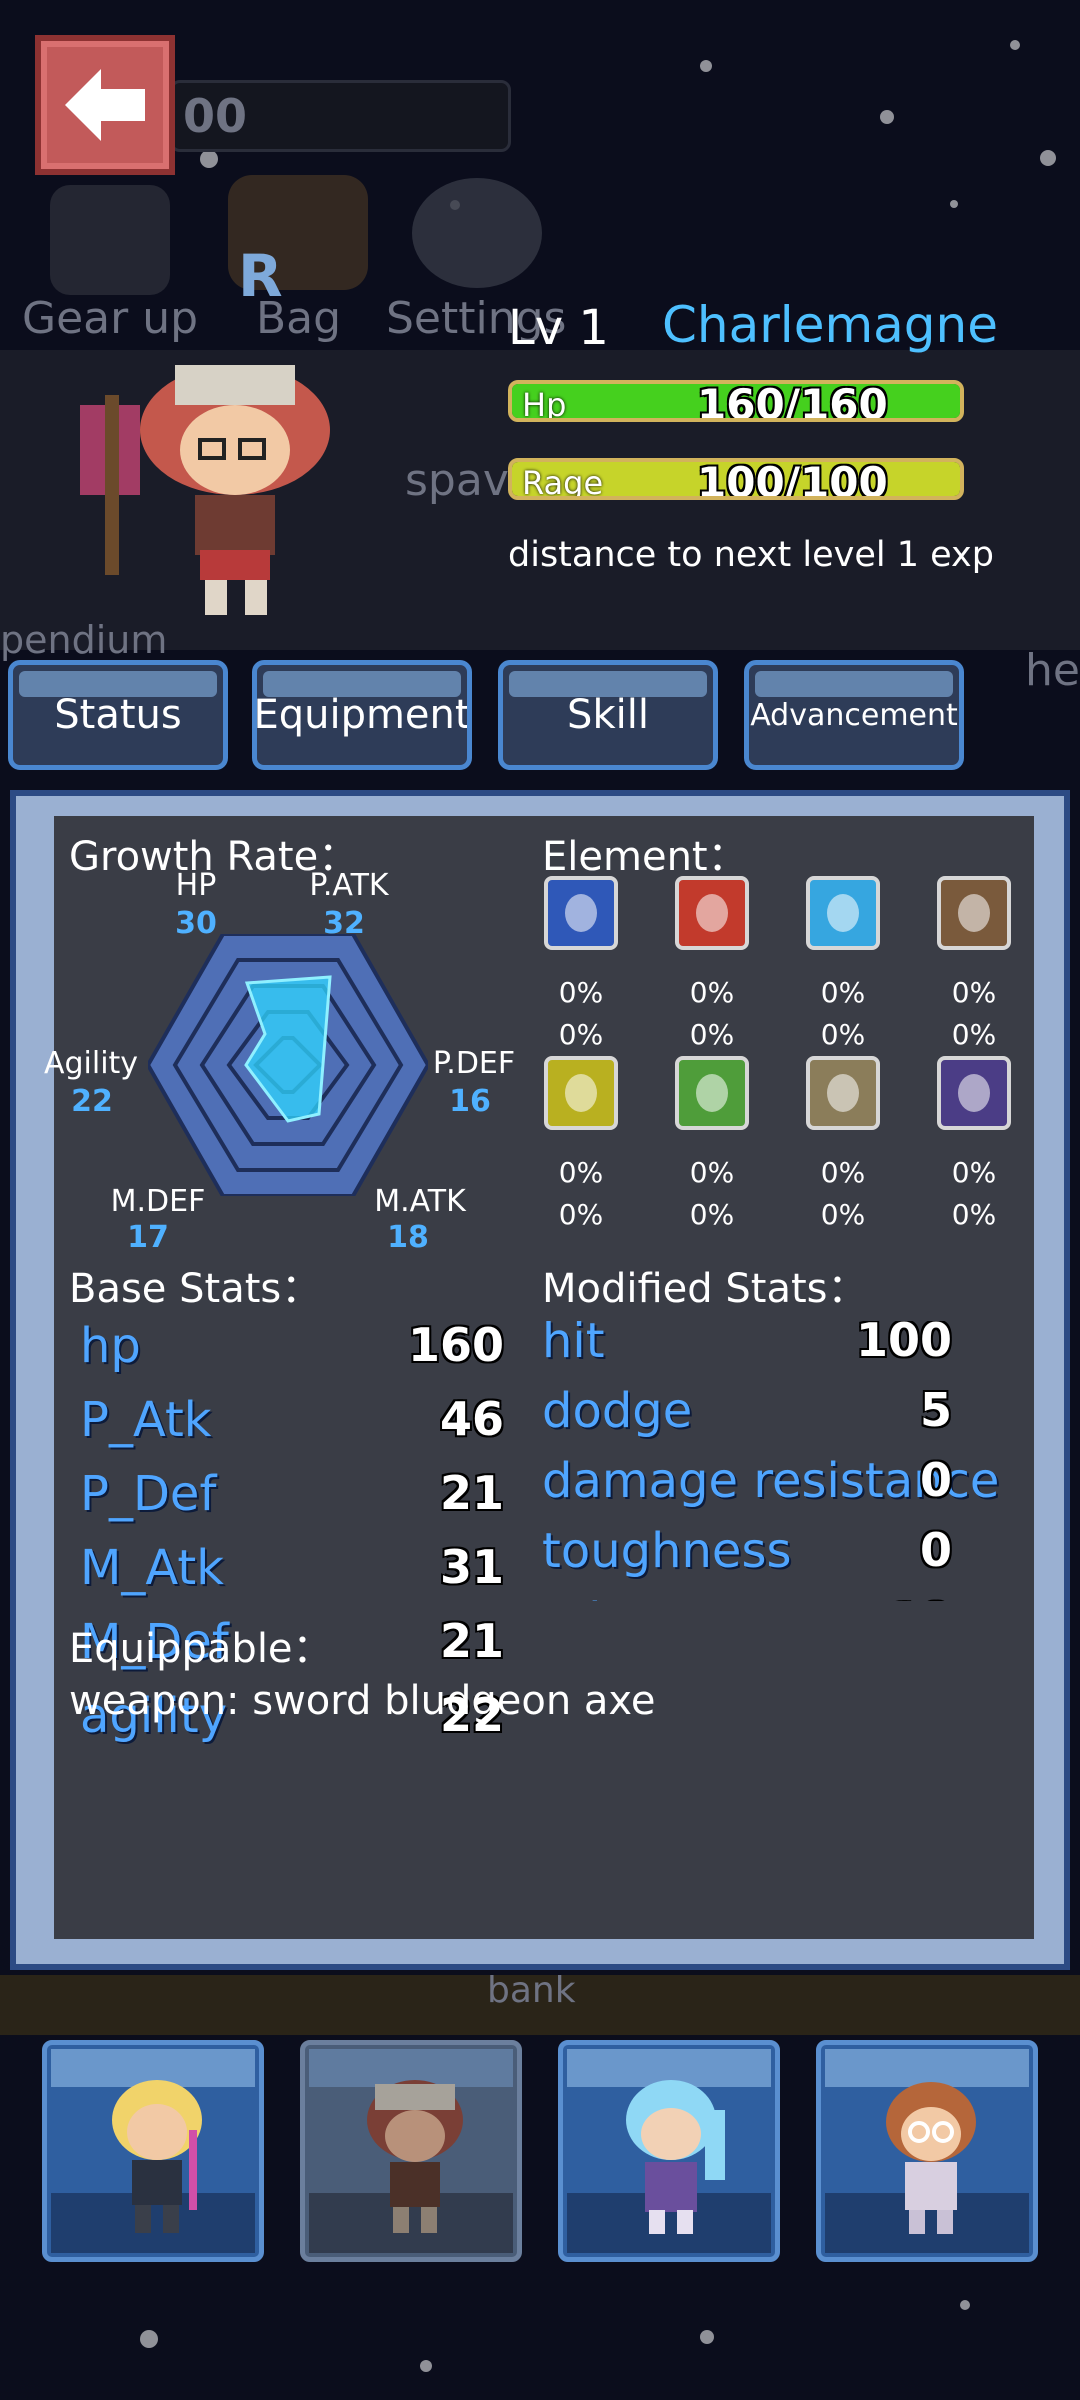 The height and width of the screenshot is (2400, 1080). I want to click on base-stats-title: Base Stats：, so click(195, 1289).